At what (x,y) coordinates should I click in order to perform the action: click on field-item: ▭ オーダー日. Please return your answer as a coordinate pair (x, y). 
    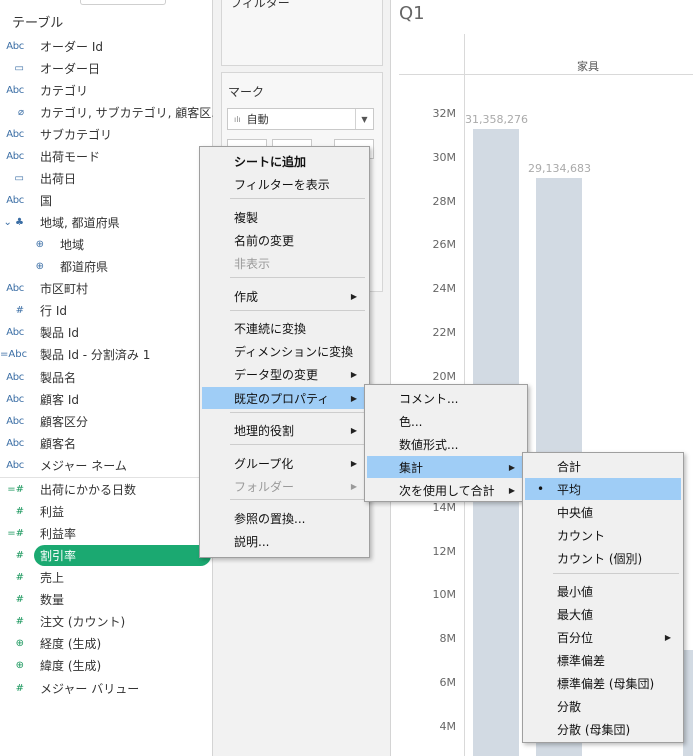
    Looking at the image, I should click on (106, 68).